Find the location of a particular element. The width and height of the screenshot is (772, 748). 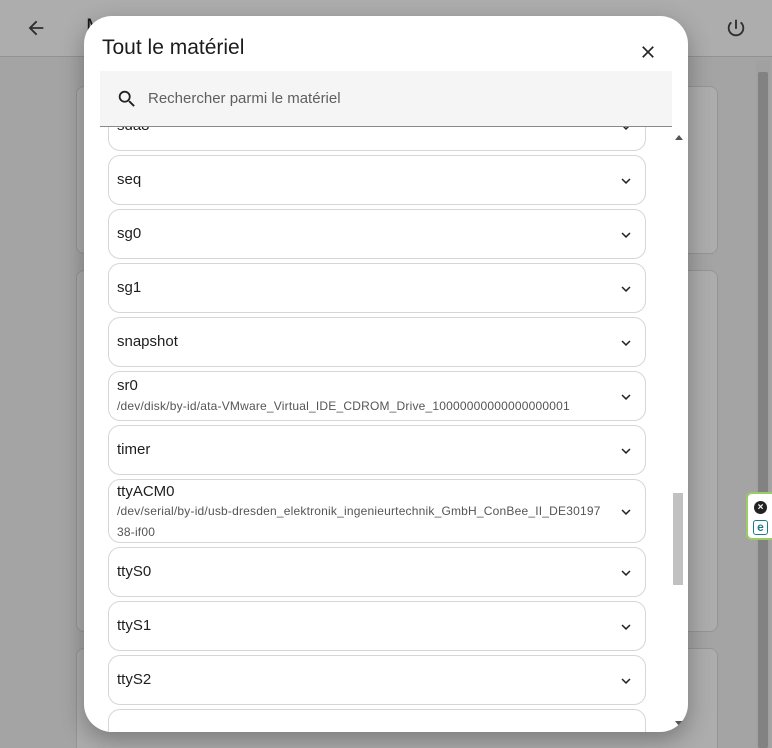

device-name: ttyACM0 is located at coordinates (146, 491).